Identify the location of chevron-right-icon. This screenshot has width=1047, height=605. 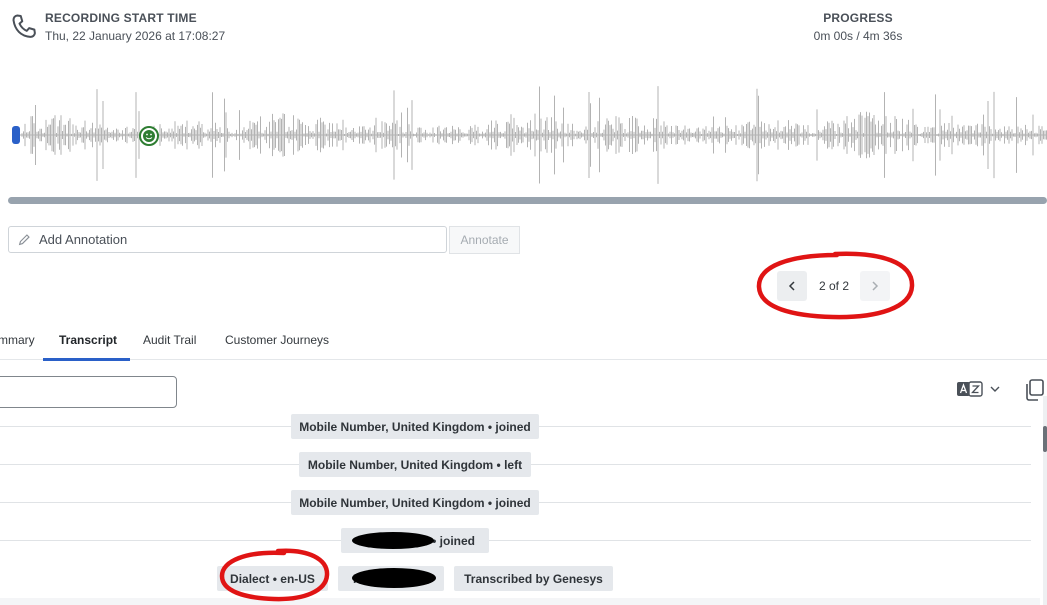
(875, 286).